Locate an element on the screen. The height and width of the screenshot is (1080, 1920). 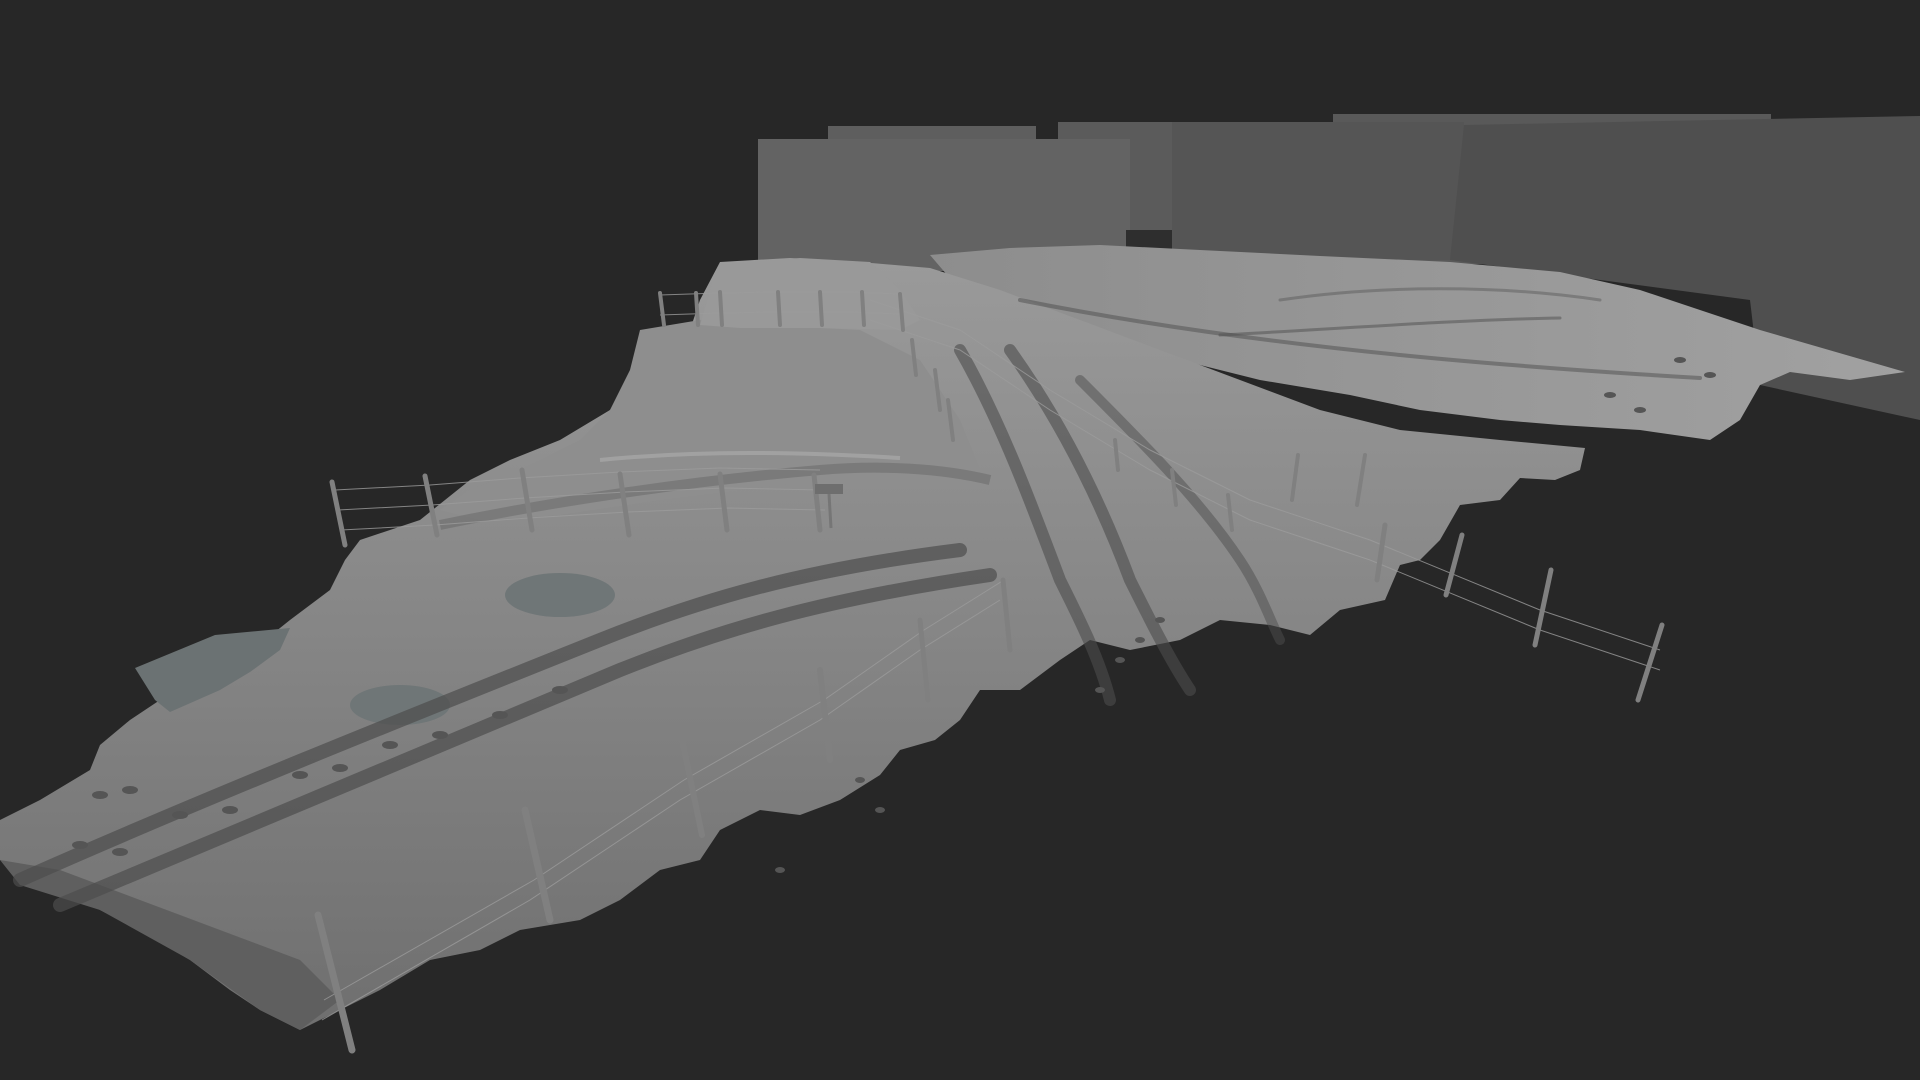
backdrop-panel is located at coordinates (1318, 191).